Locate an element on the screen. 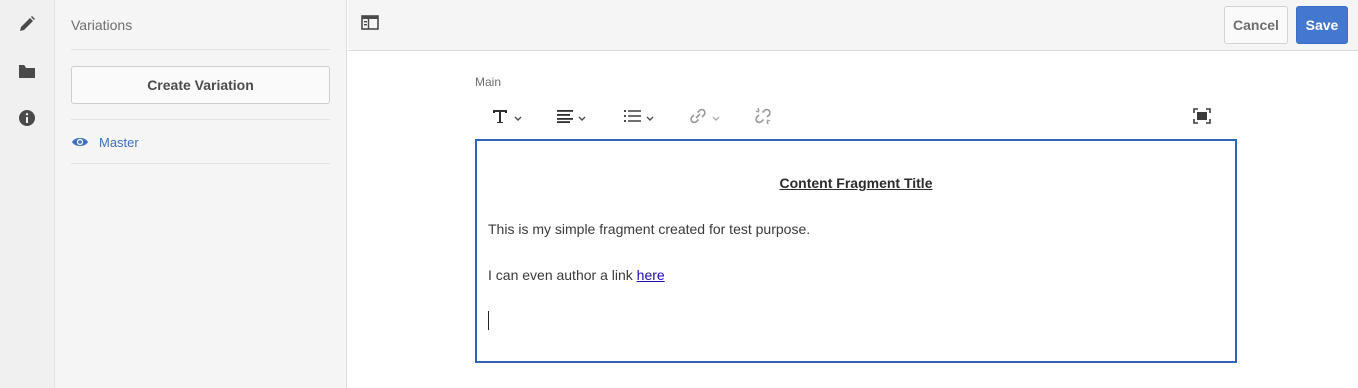  assets-button is located at coordinates (27, 71).